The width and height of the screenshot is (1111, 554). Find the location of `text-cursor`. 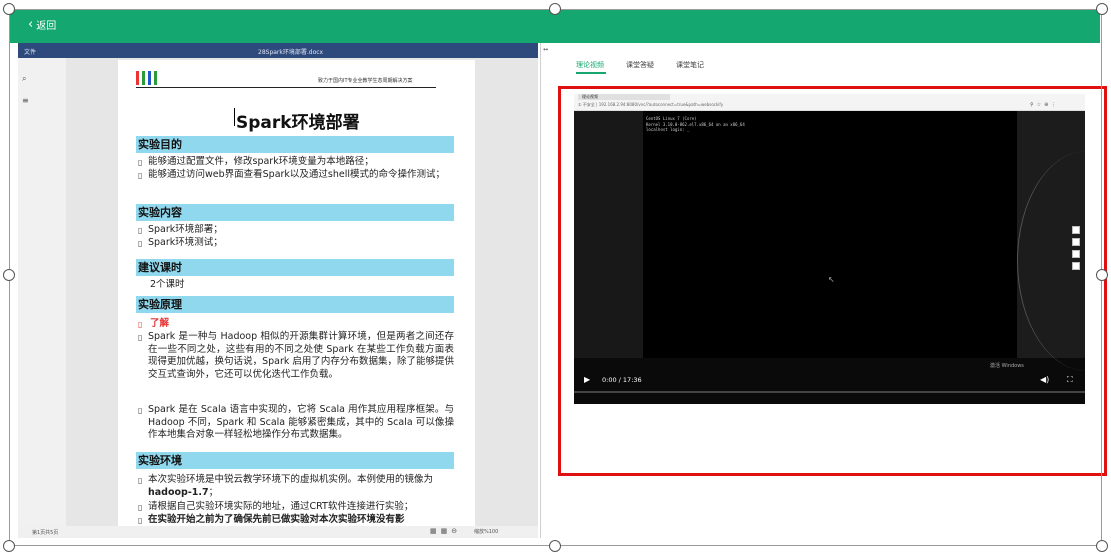

text-cursor is located at coordinates (234, 117).